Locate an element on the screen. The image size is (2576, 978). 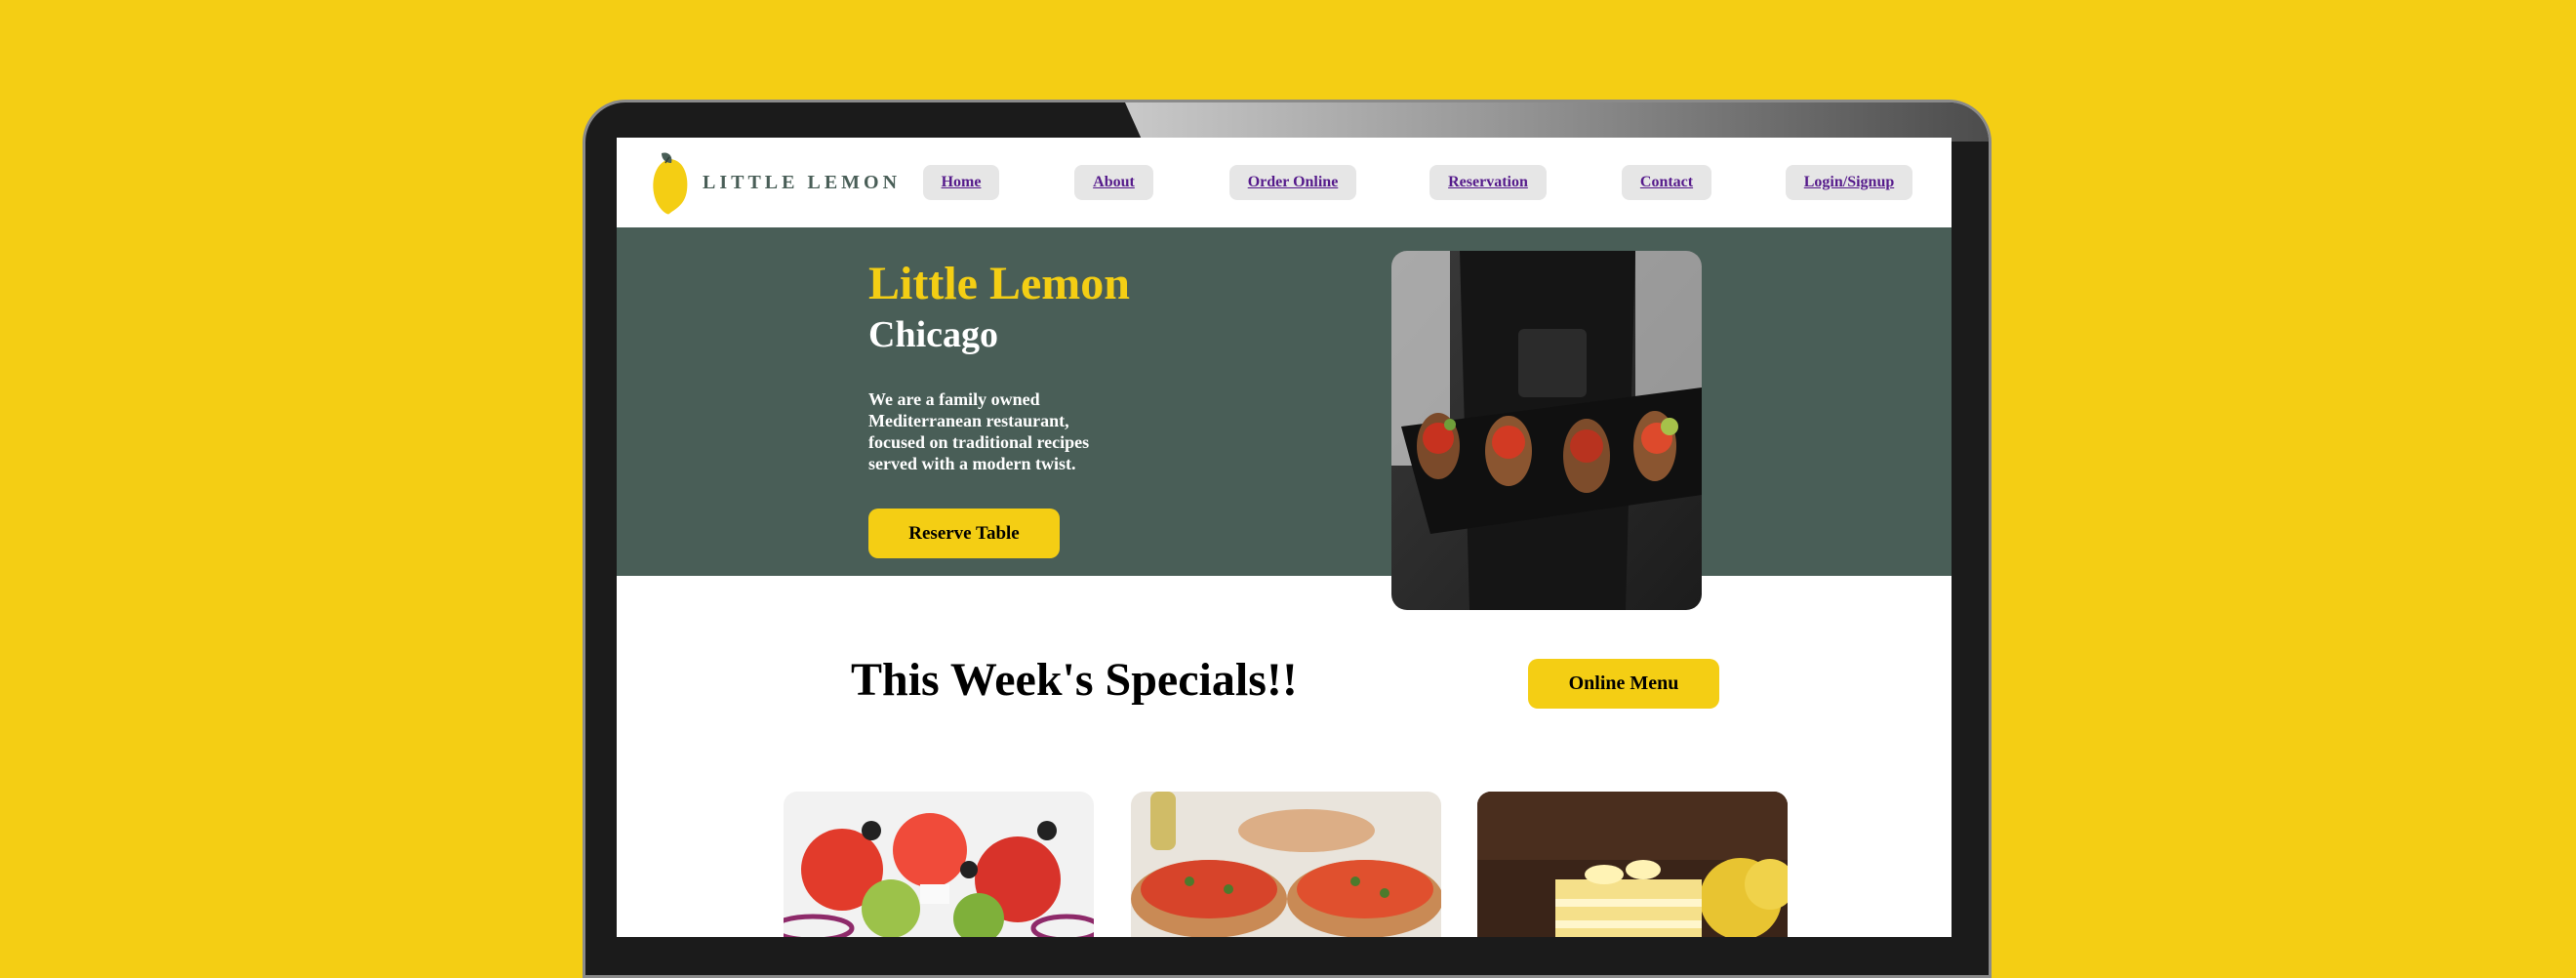
lemon-dessert-icon is located at coordinates (1632, 865).